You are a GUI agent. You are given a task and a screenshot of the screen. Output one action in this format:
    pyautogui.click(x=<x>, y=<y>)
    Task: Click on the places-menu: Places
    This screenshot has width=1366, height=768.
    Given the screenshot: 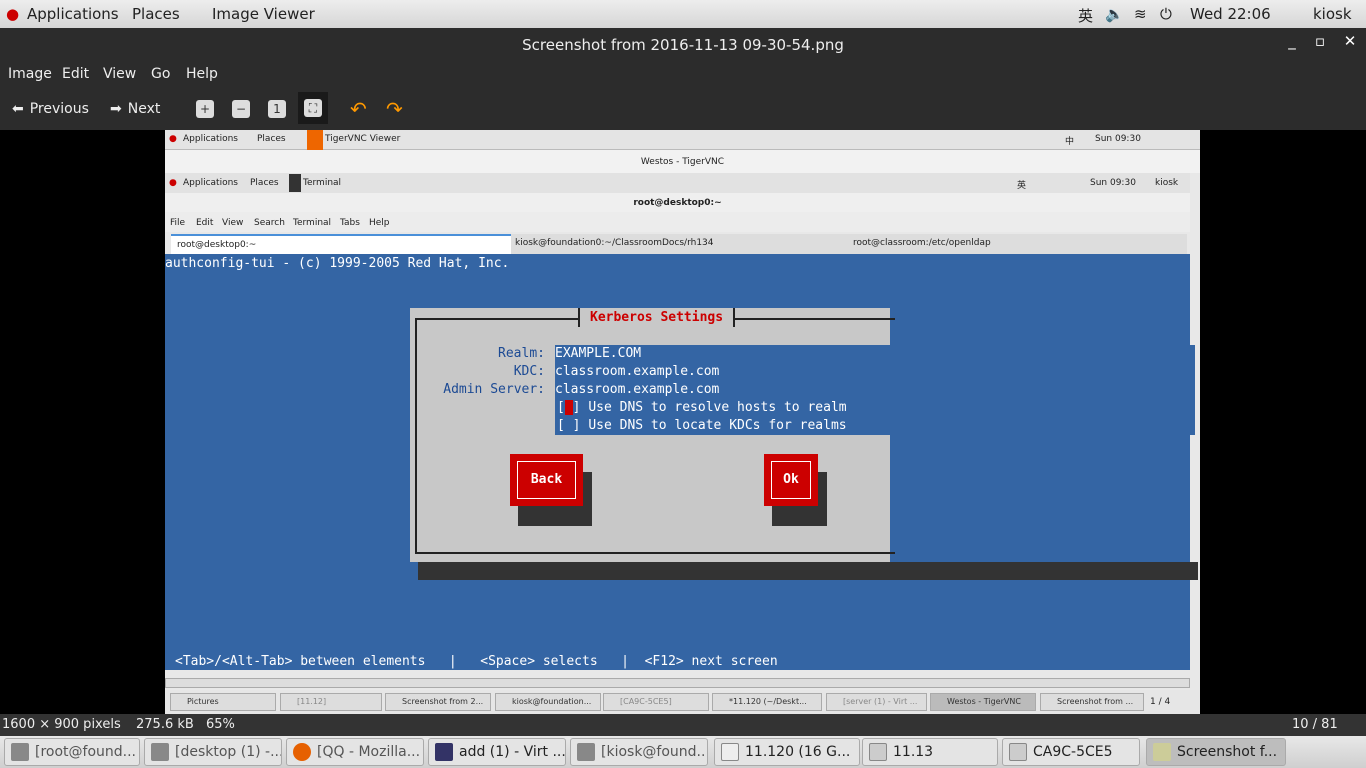 What is the action you would take?
    pyautogui.click(x=156, y=14)
    